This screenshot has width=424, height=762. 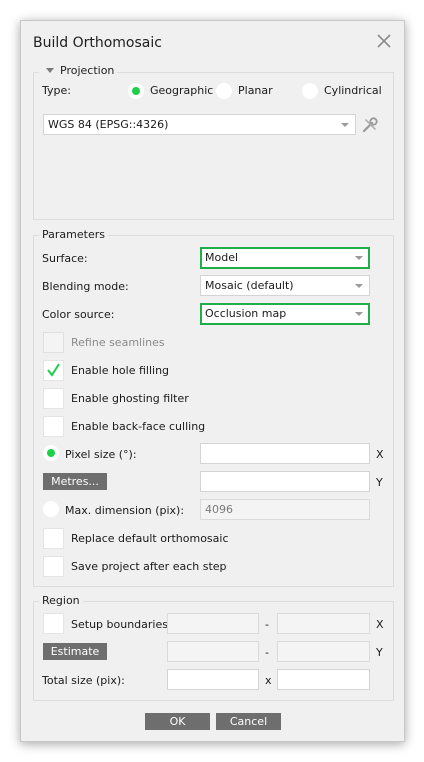 I want to click on dialog-title: Build Orthomosaic, so click(x=97, y=43).